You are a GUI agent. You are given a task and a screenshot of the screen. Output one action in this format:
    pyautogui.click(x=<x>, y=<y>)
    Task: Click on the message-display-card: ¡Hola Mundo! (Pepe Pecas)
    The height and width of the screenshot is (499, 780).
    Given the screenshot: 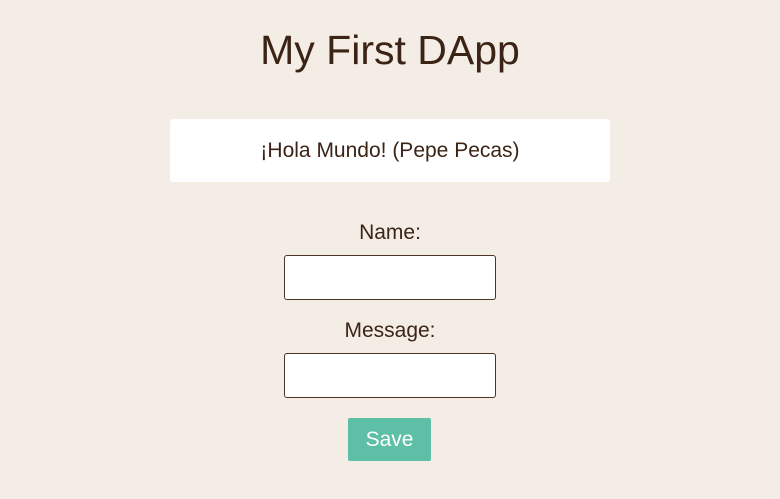 What is the action you would take?
    pyautogui.click(x=390, y=150)
    